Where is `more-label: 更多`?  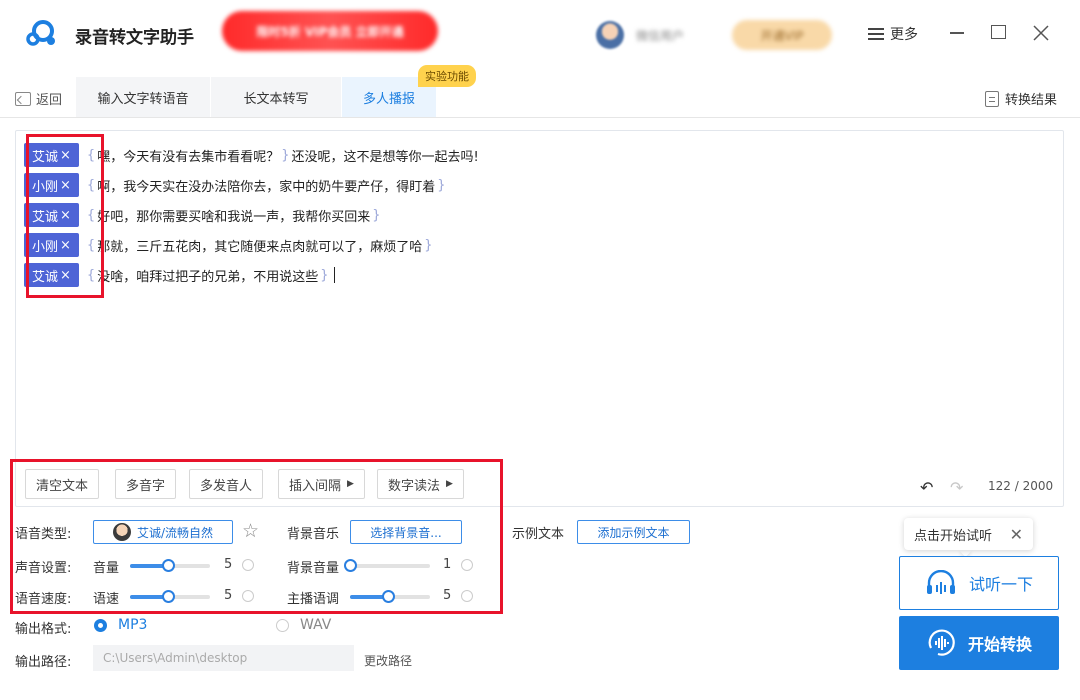
more-label: 更多 is located at coordinates (904, 35).